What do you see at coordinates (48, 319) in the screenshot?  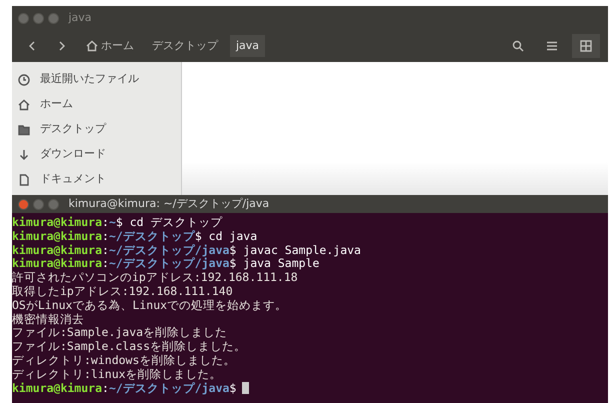 I see `output-line: 機密情報消去` at bounding box center [48, 319].